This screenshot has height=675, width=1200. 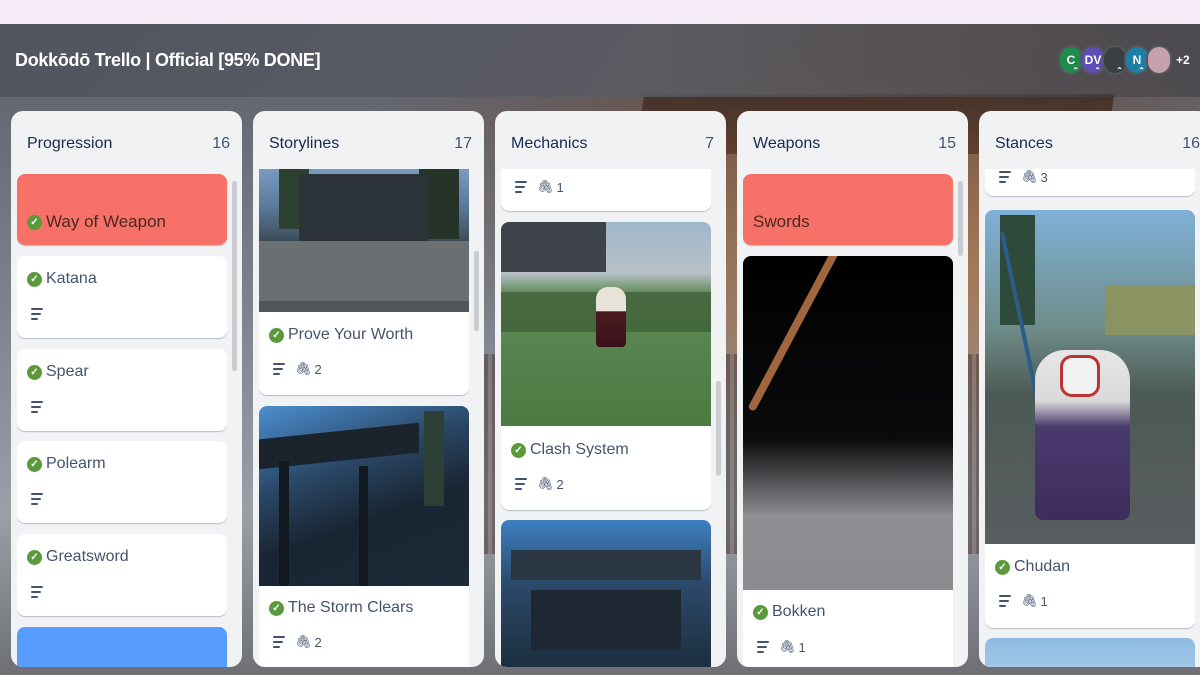 I want to click on list-title: Mechanics, so click(x=549, y=144).